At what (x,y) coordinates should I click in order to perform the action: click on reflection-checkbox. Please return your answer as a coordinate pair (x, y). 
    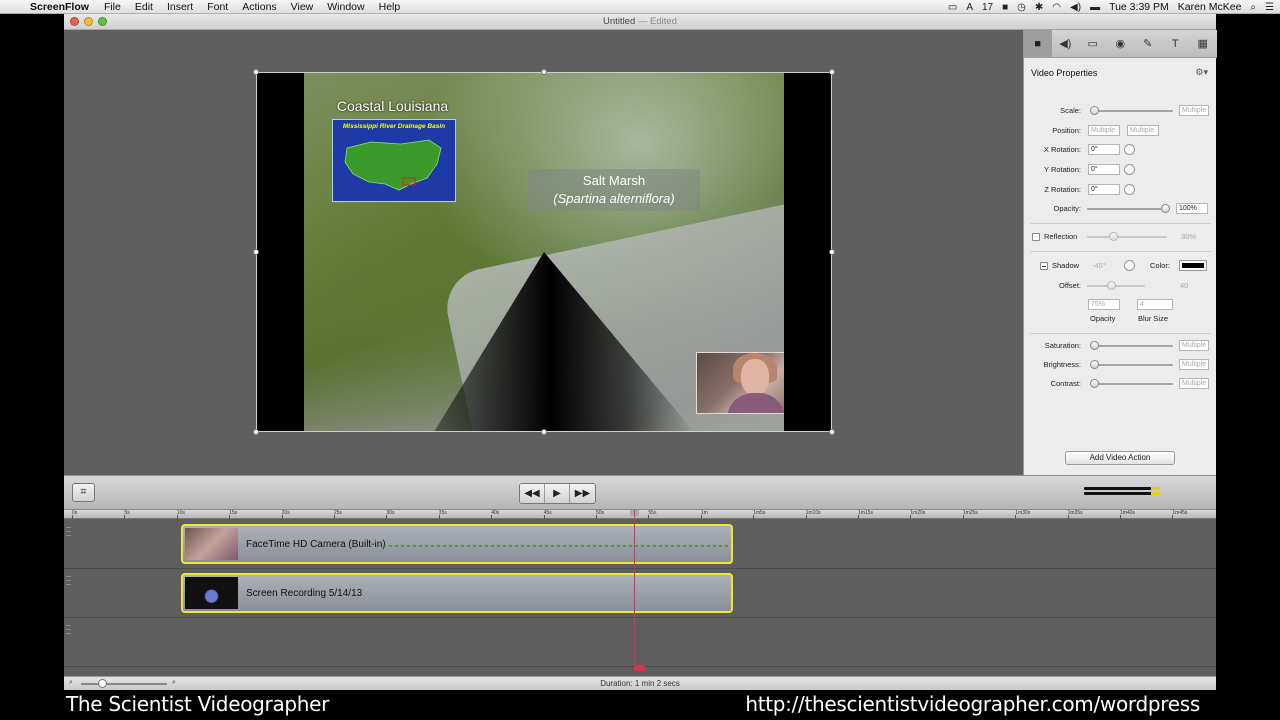
    Looking at the image, I should click on (1036, 237).